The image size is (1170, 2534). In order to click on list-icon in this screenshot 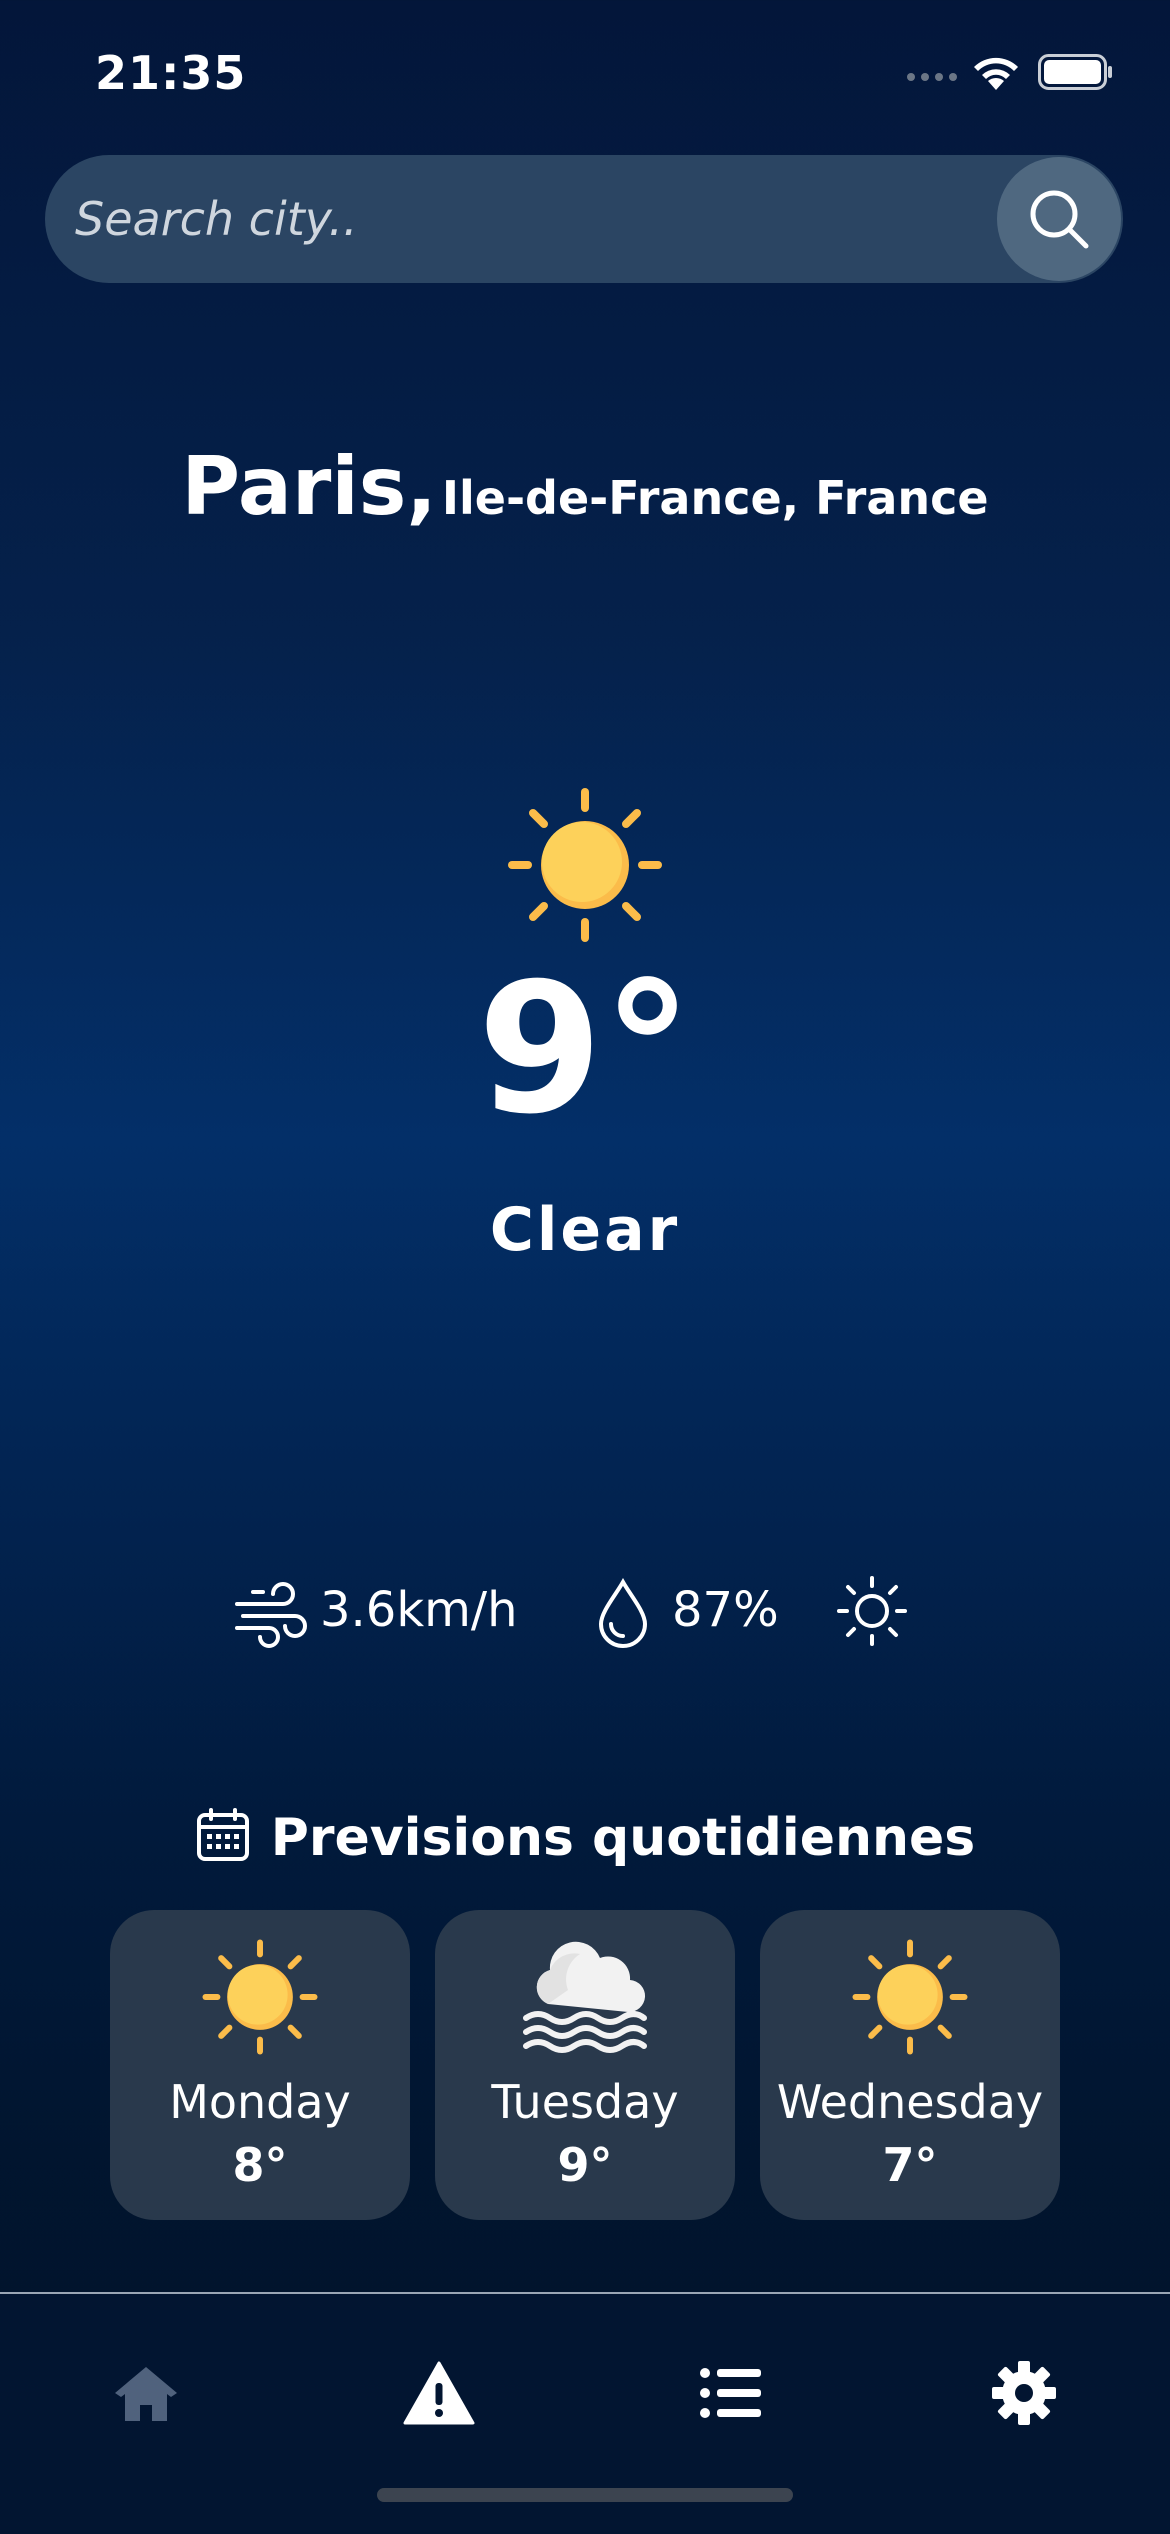, I will do `click(730, 2393)`.